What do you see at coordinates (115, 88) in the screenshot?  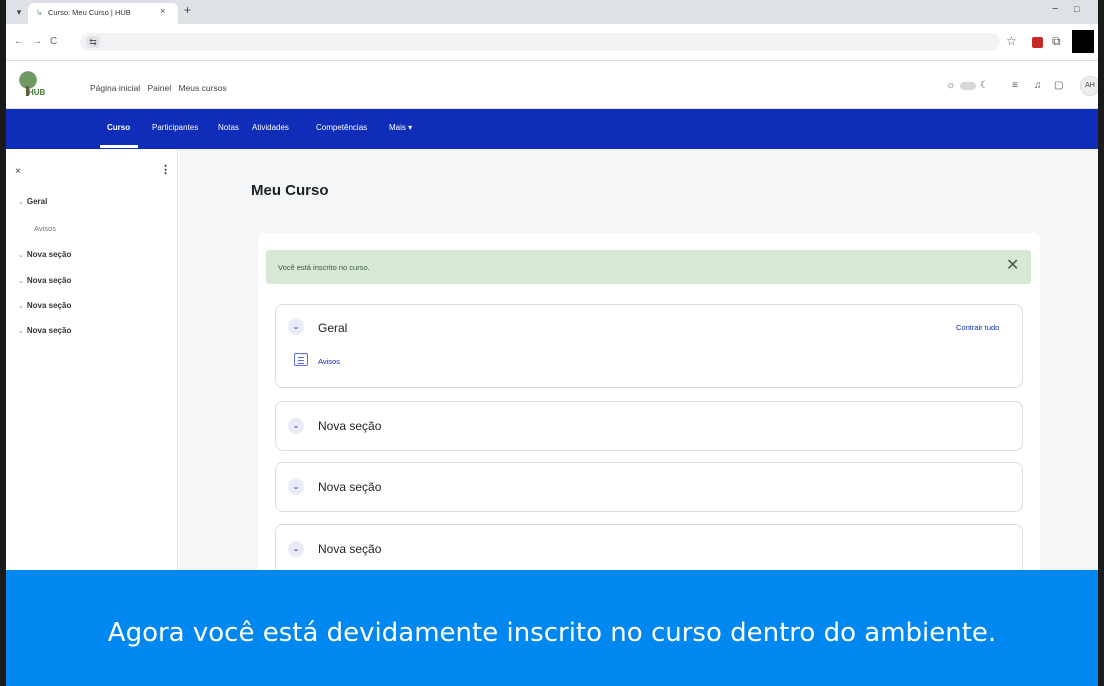 I see `nav-home-link: Página inicial` at bounding box center [115, 88].